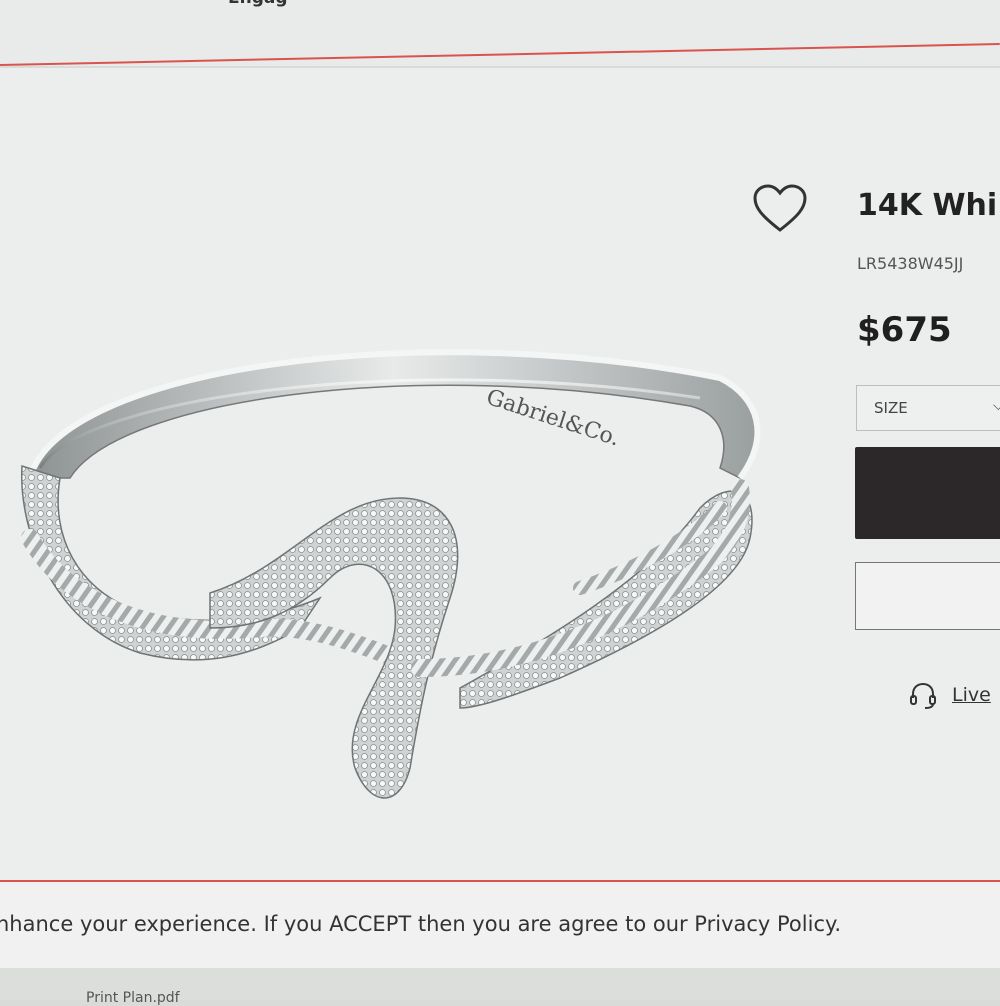  What do you see at coordinates (780, 209) in the screenshot?
I see `heart-icon` at bounding box center [780, 209].